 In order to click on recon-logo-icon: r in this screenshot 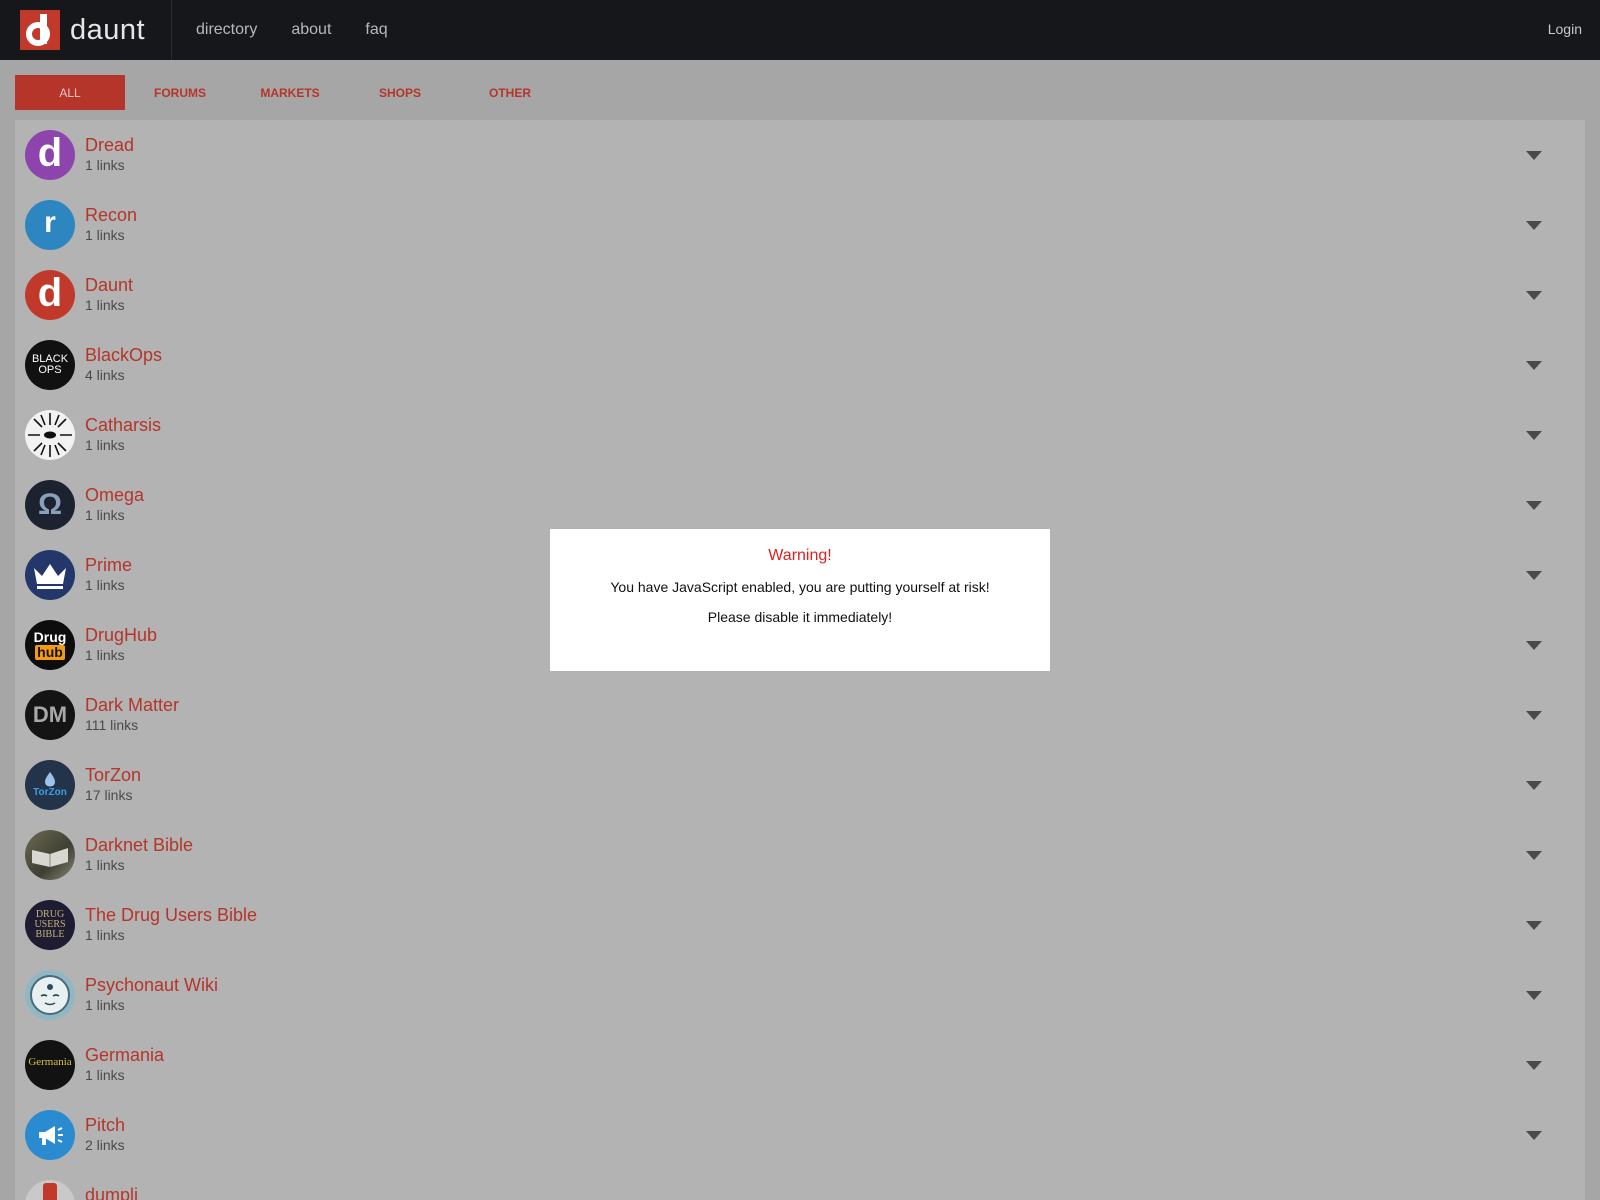, I will do `click(50, 225)`.